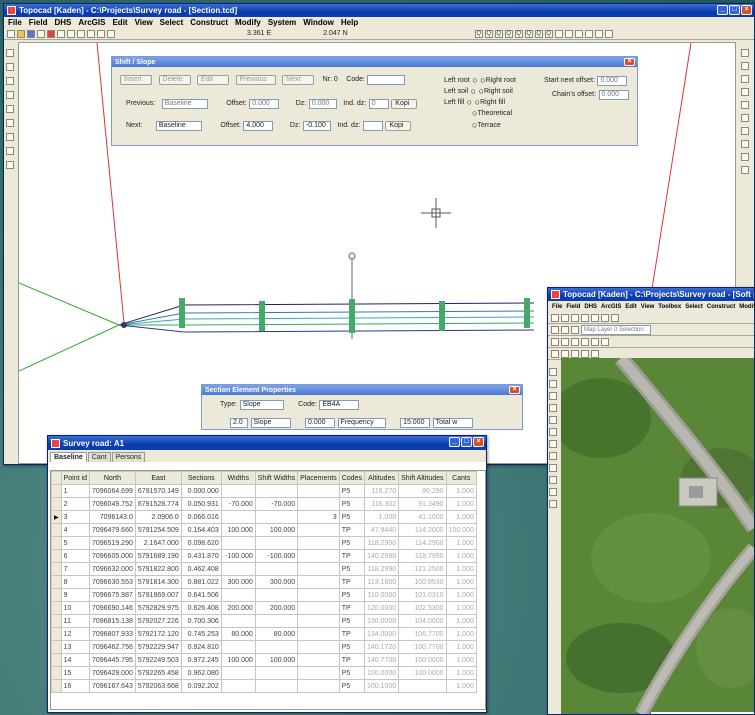  Describe the element at coordinates (588, 33) in the screenshot. I see `arrow-icon` at that location.